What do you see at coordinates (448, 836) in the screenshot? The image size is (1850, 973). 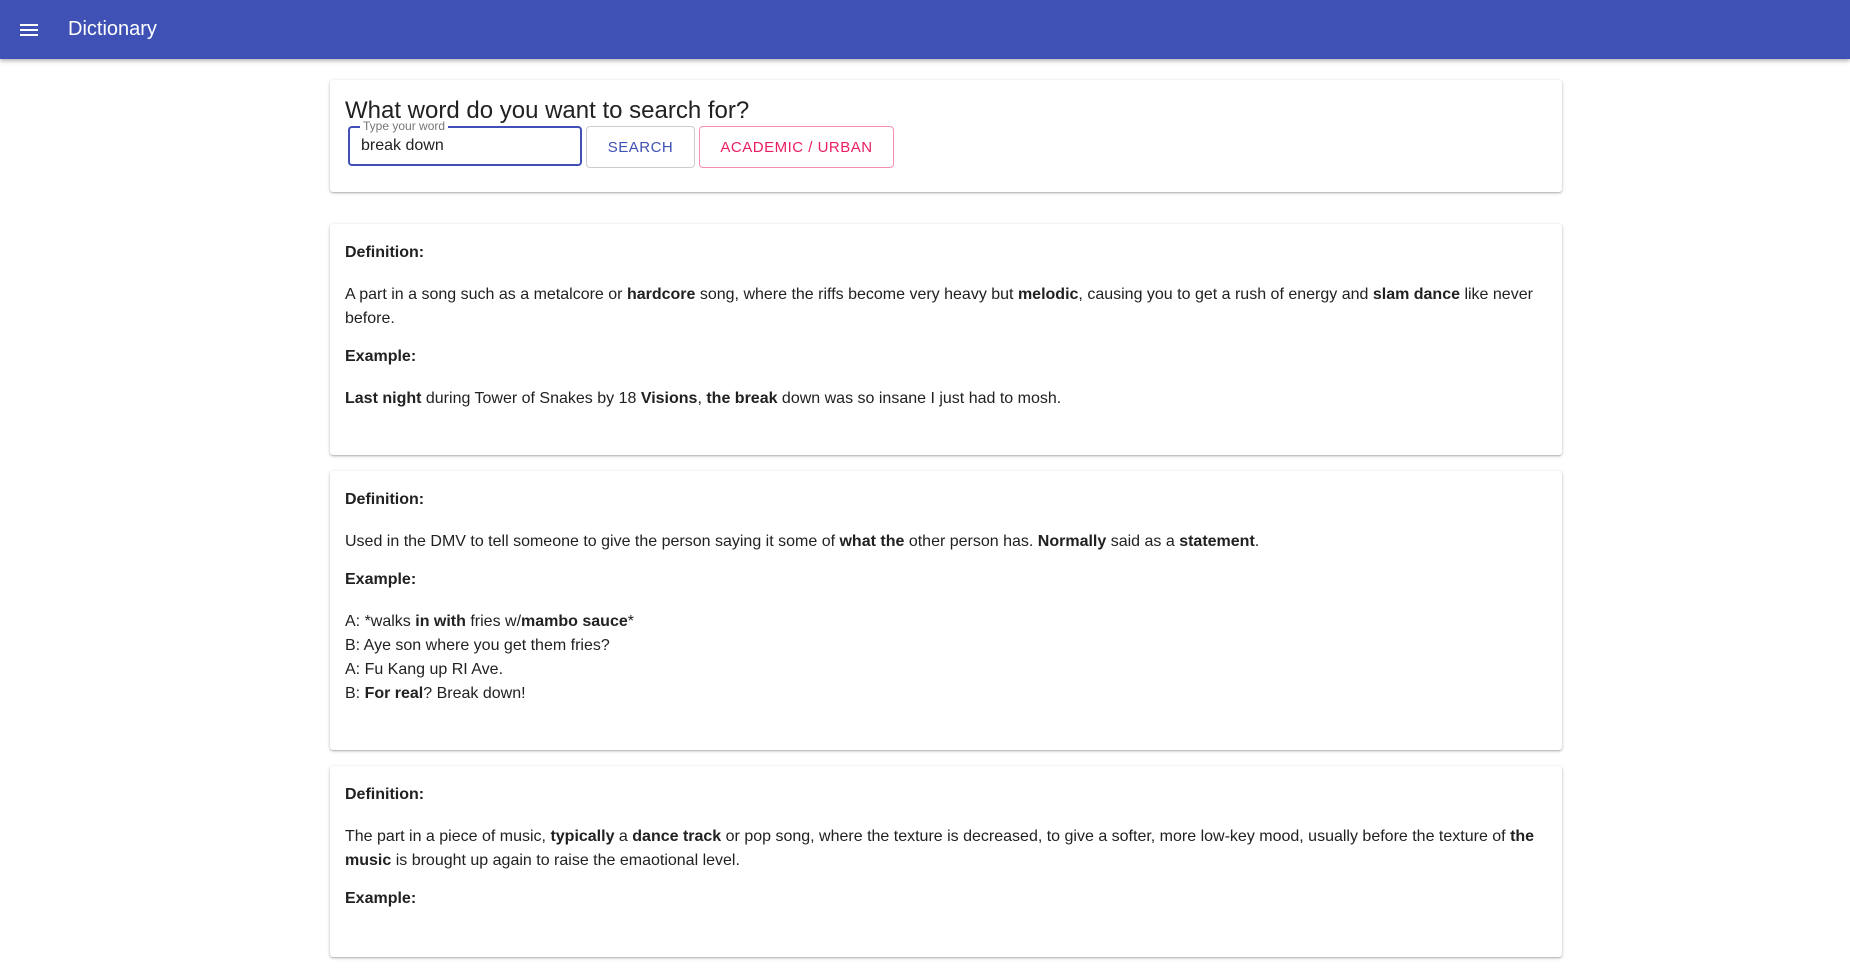 I see `text-run: The part in a piece of music,` at bounding box center [448, 836].